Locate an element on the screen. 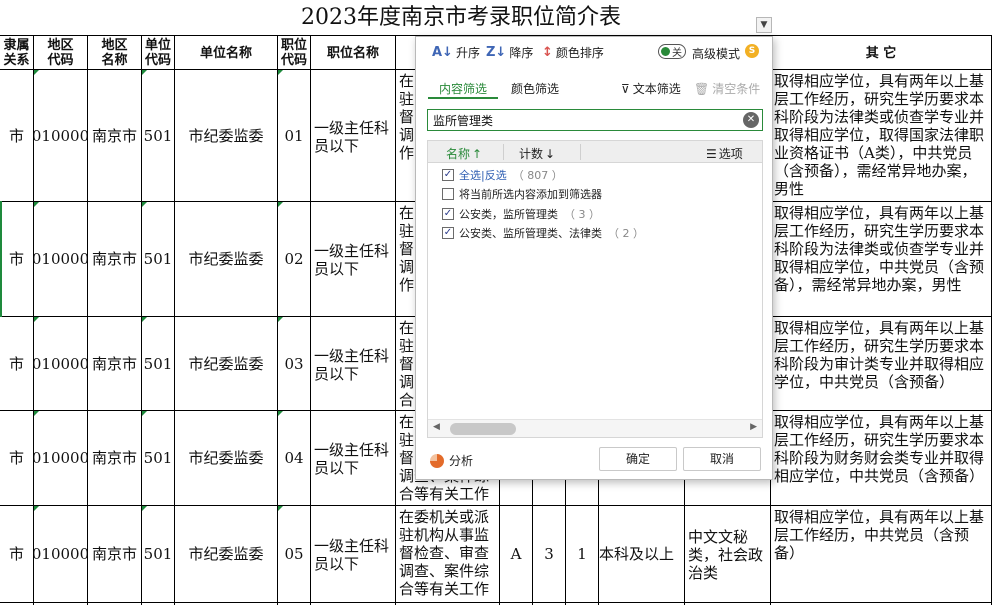  item-count: （ 2 ） is located at coordinates (626, 233).